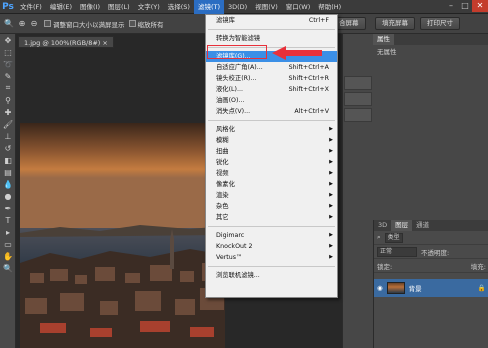 This screenshot has width=488, height=348. I want to click on menu-layer: 图层(L), so click(119, 7).